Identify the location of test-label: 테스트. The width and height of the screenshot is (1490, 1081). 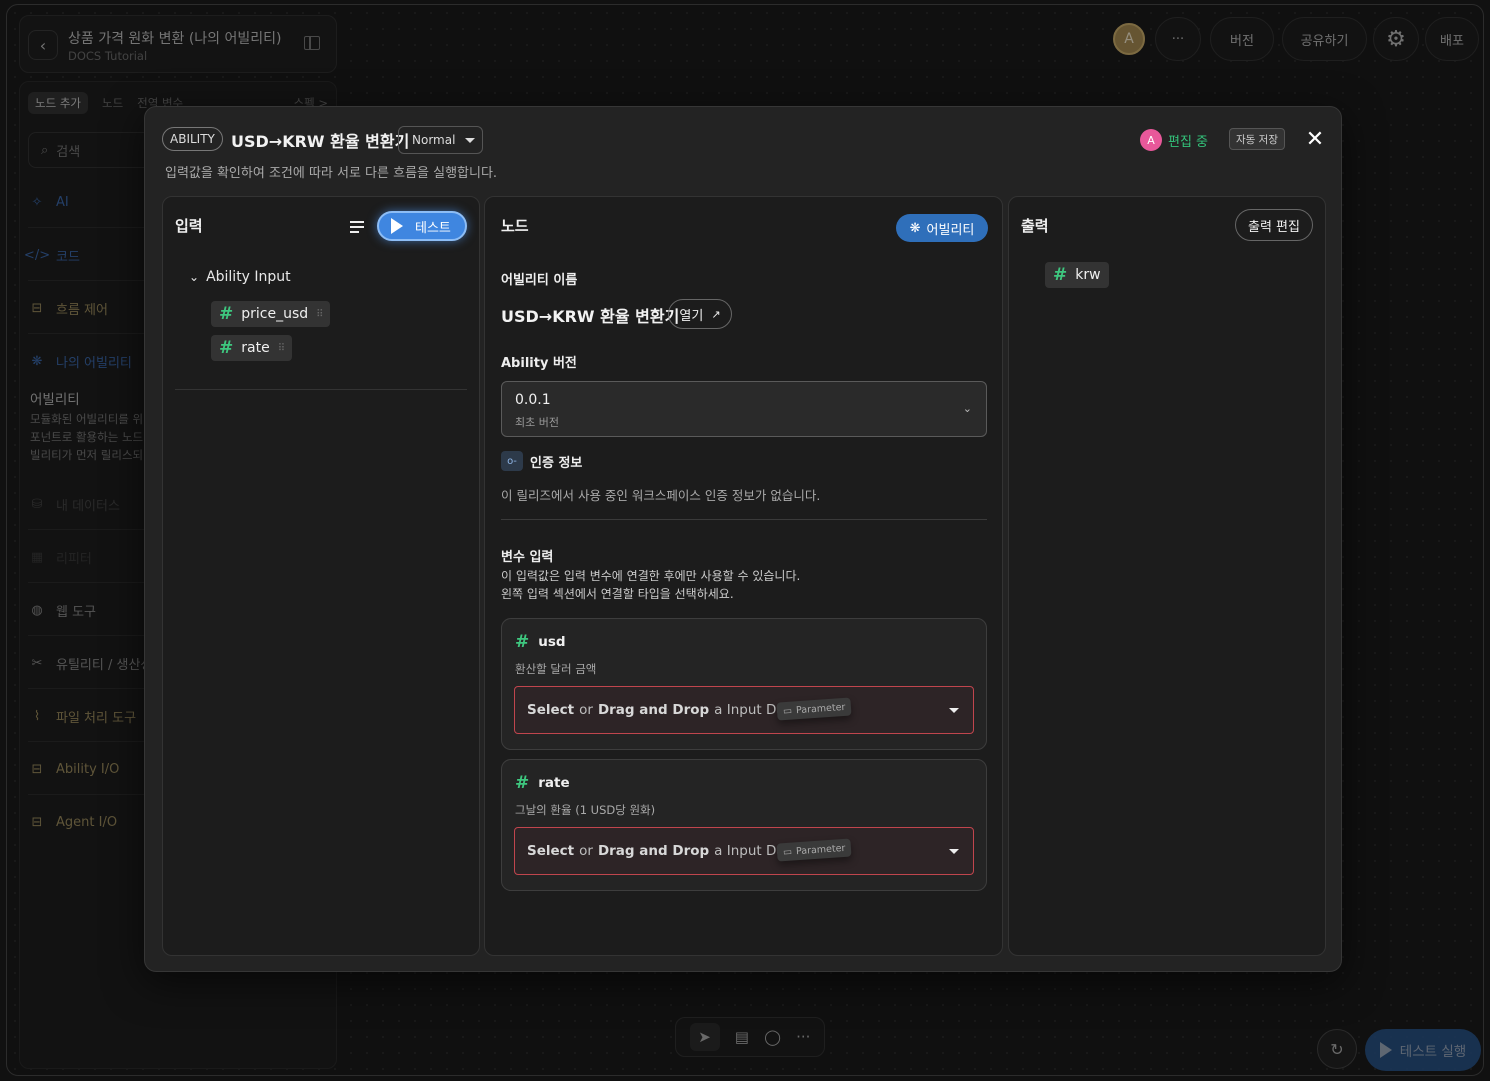
(433, 228).